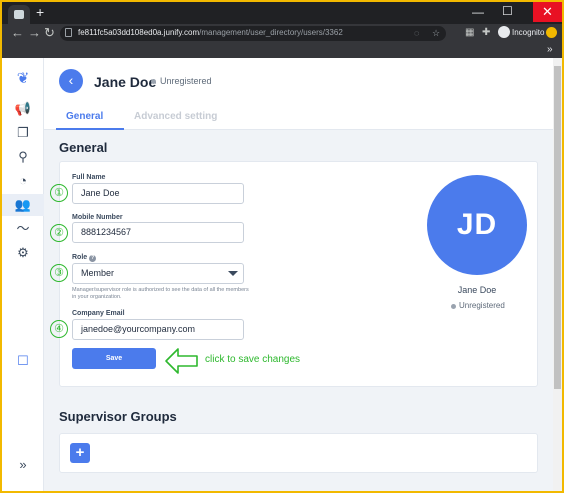  I want to click on annotation-number-3: ③, so click(59, 273).